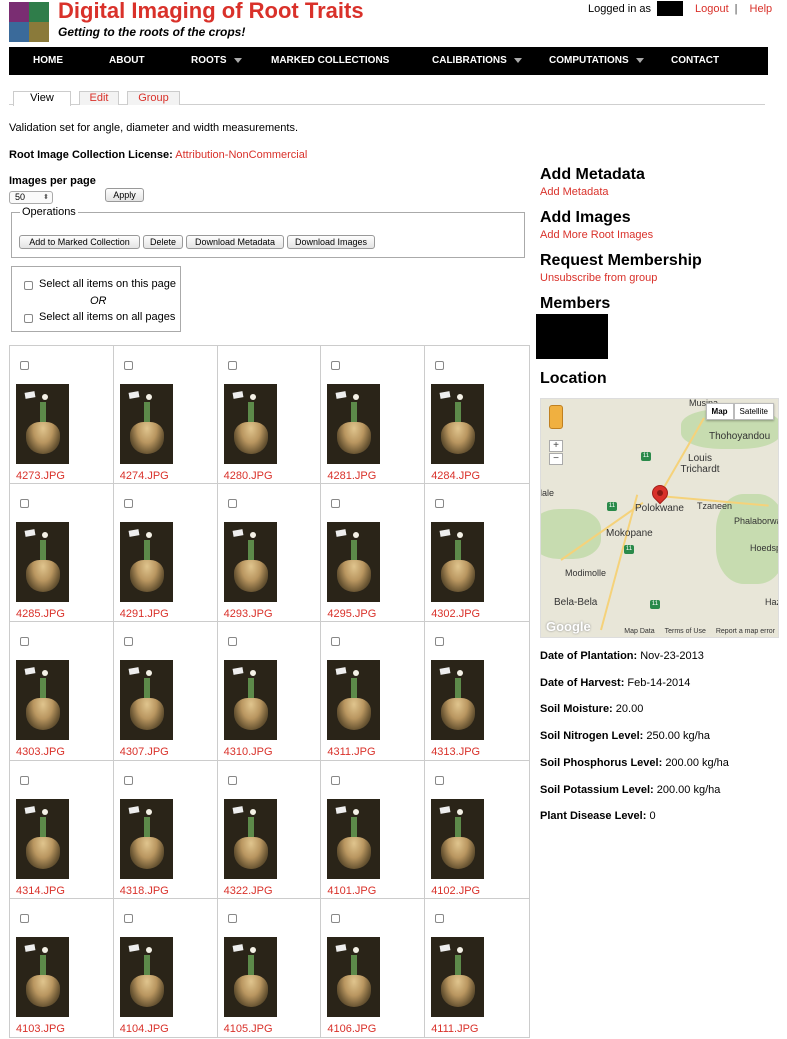  What do you see at coordinates (639, 631) in the screenshot?
I see `map-data-link: Map Data` at bounding box center [639, 631].